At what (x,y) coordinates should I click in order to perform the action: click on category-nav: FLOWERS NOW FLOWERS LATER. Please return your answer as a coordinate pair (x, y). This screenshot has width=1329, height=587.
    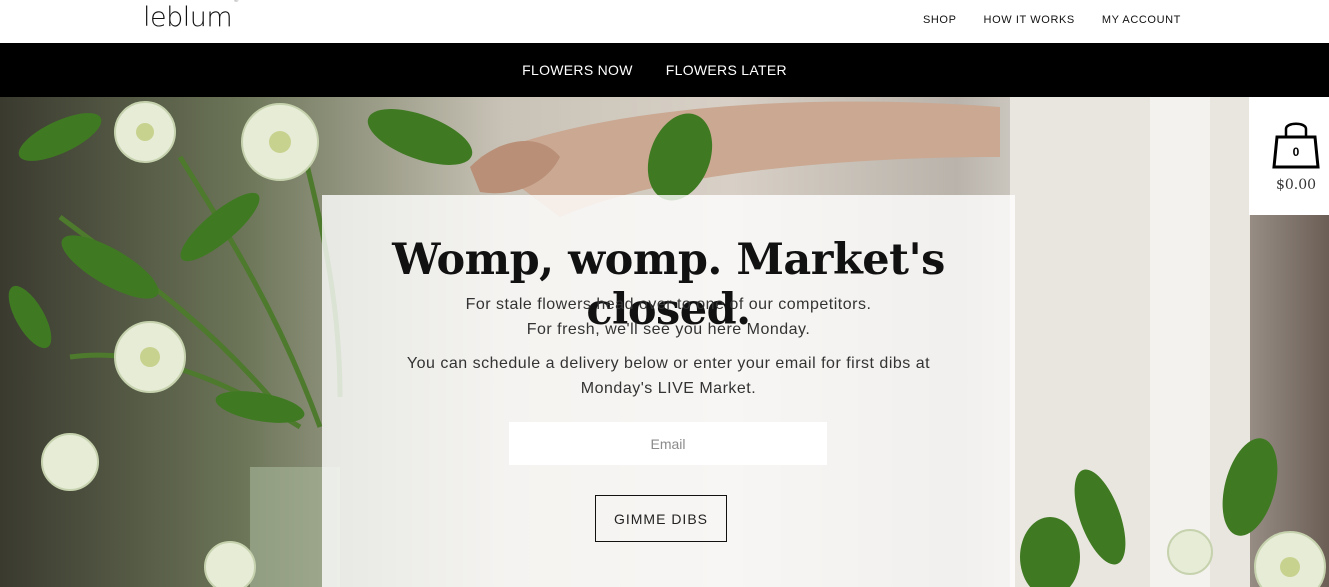
    Looking at the image, I should click on (664, 70).